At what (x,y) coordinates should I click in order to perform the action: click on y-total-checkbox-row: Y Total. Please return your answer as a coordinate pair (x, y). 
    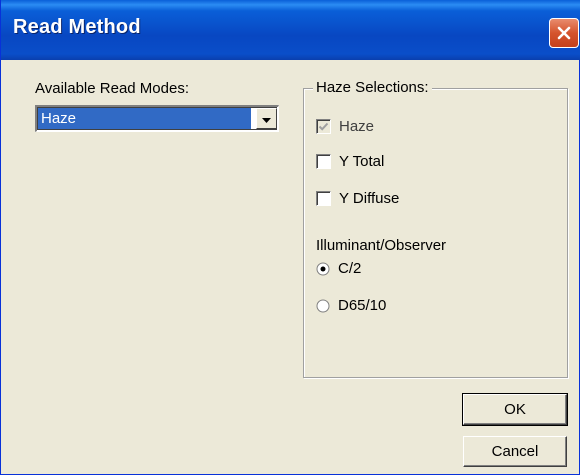
    Looking at the image, I should click on (350, 161).